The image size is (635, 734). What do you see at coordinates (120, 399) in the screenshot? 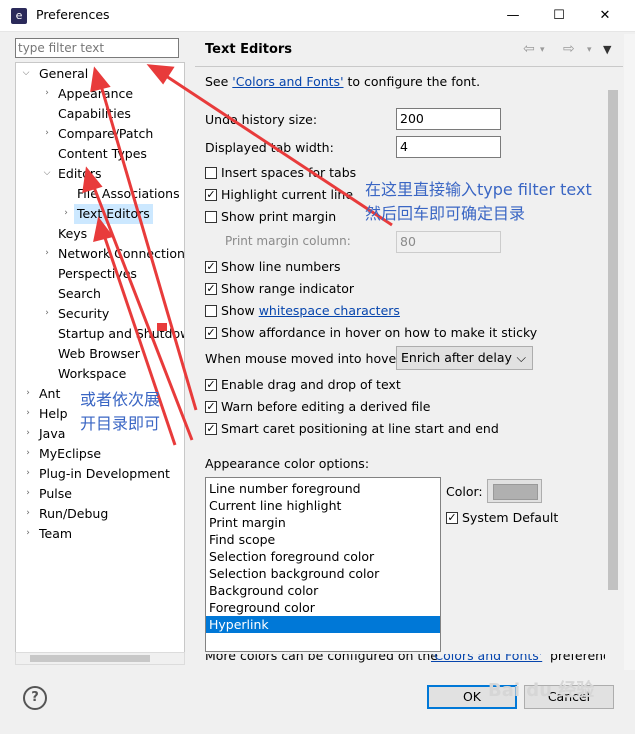
I see `annotation-expand-line1: 或者依次展` at bounding box center [120, 399].